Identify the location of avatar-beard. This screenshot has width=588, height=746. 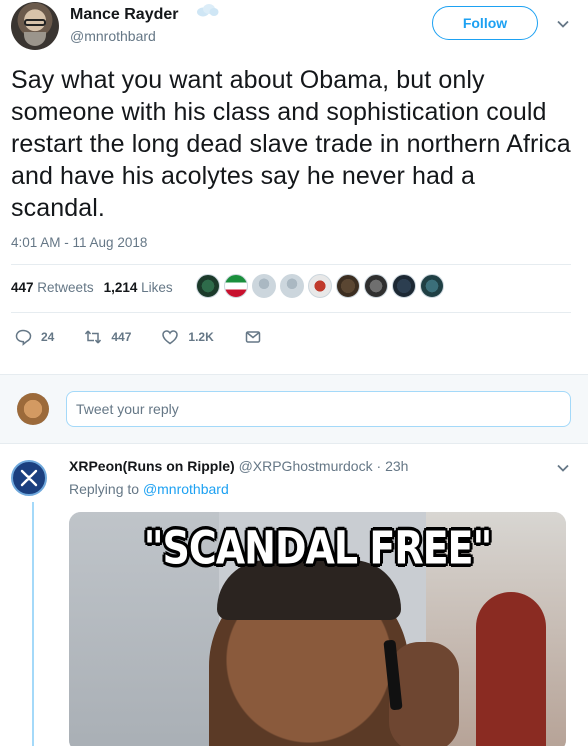
(35, 39).